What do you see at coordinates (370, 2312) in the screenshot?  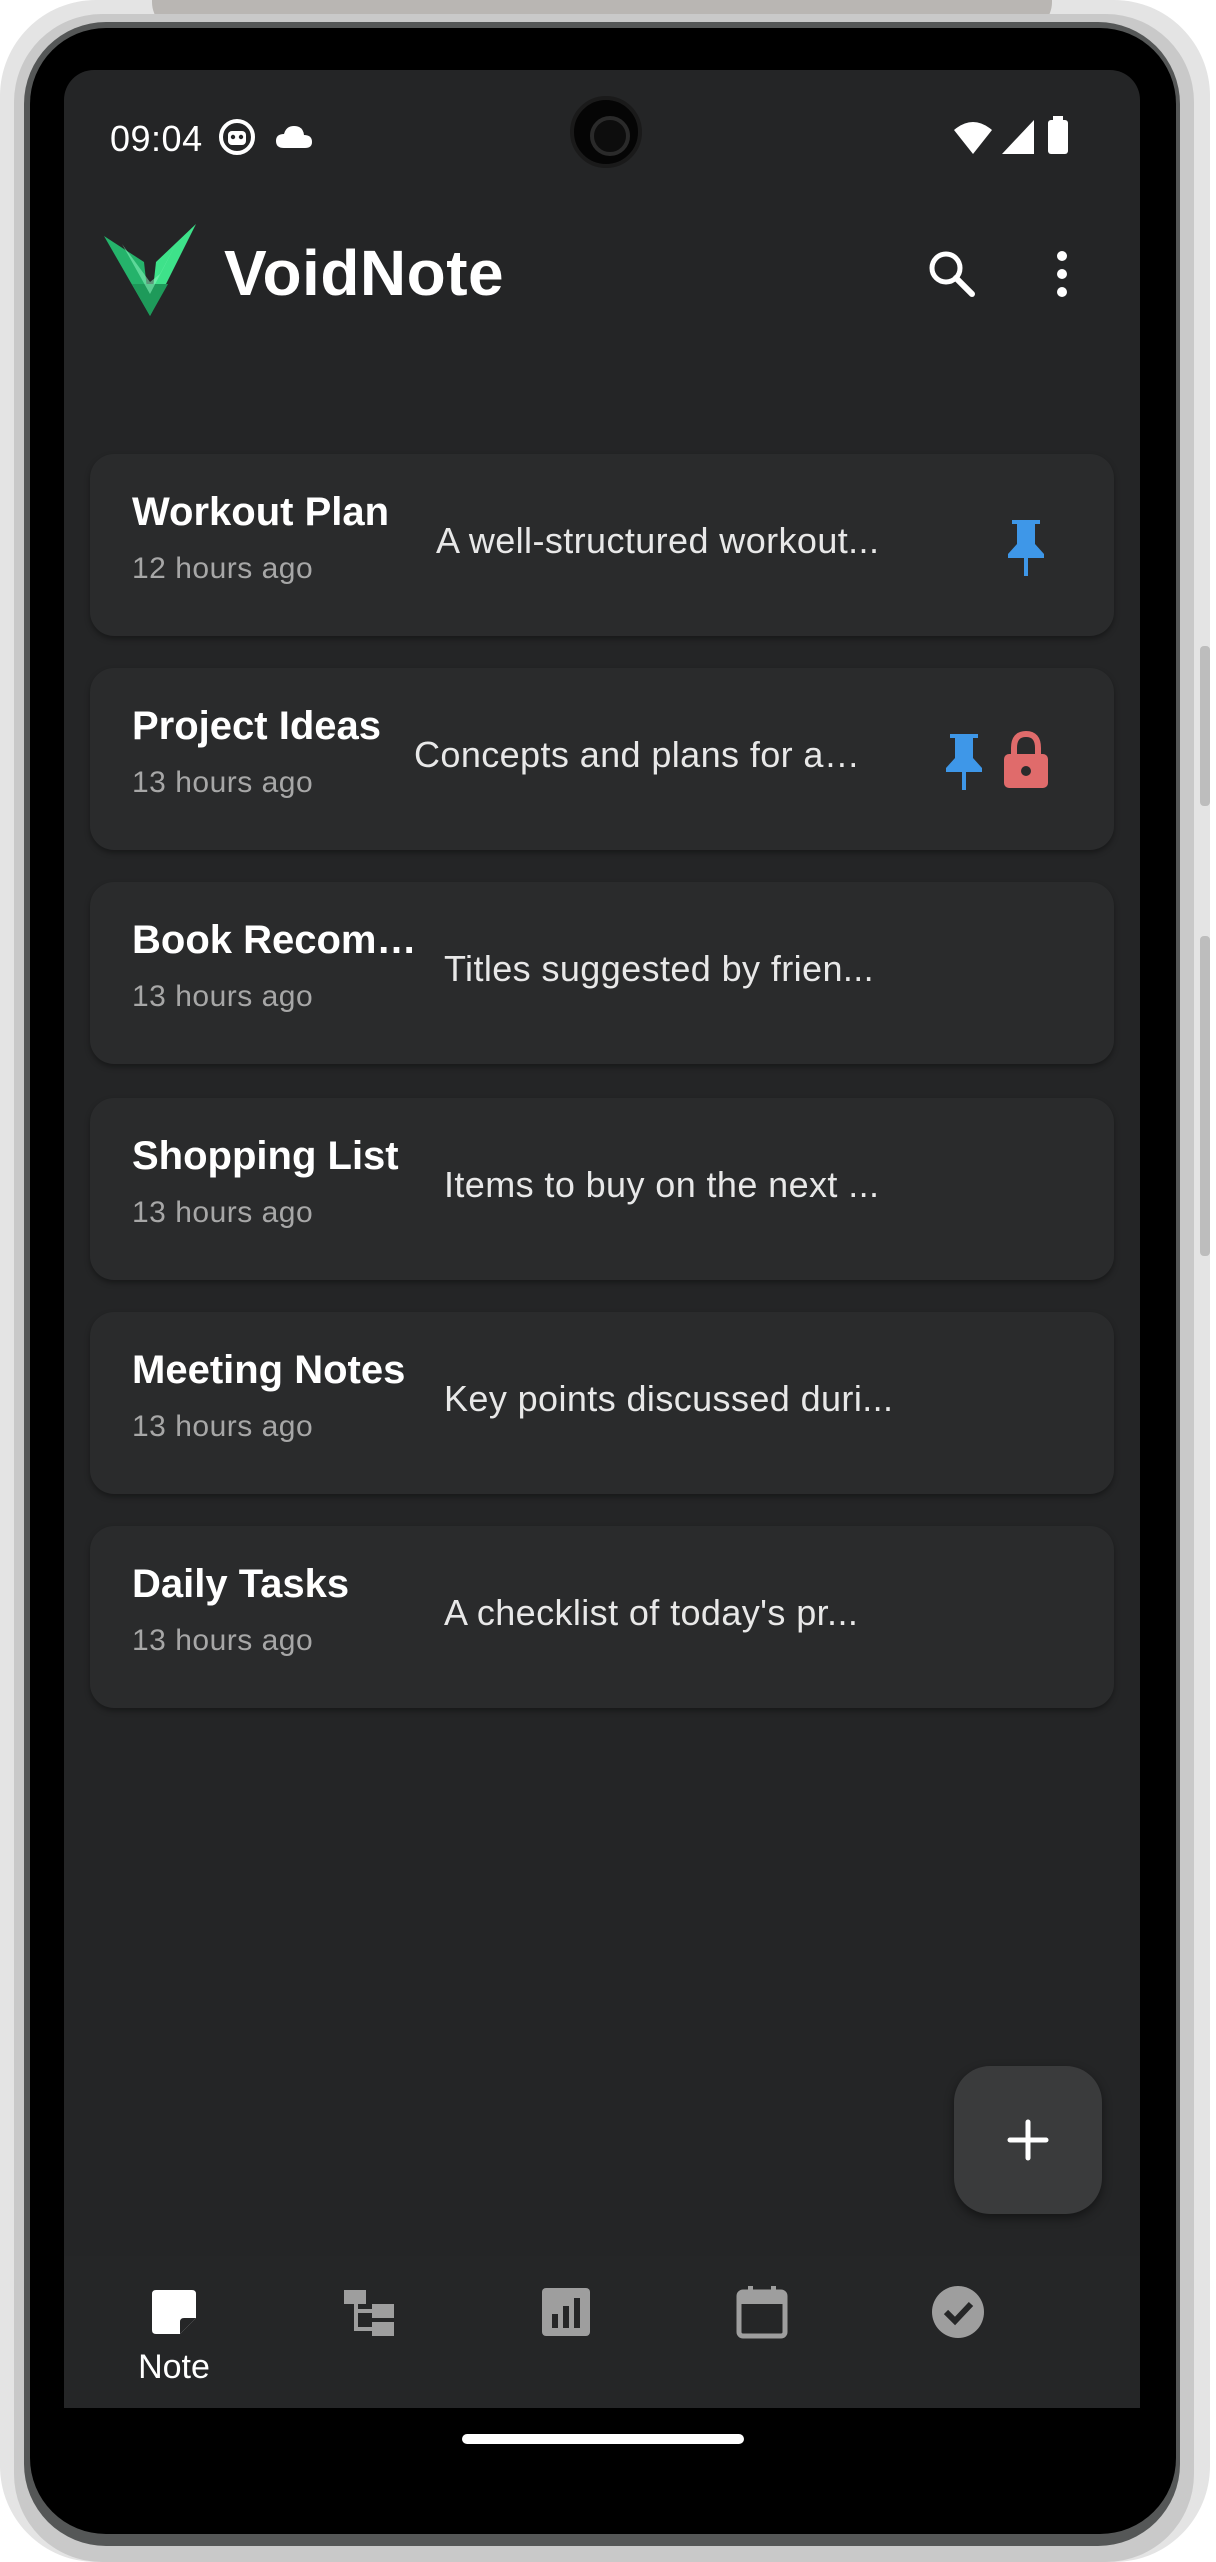 I see `hierarchy-icon` at bounding box center [370, 2312].